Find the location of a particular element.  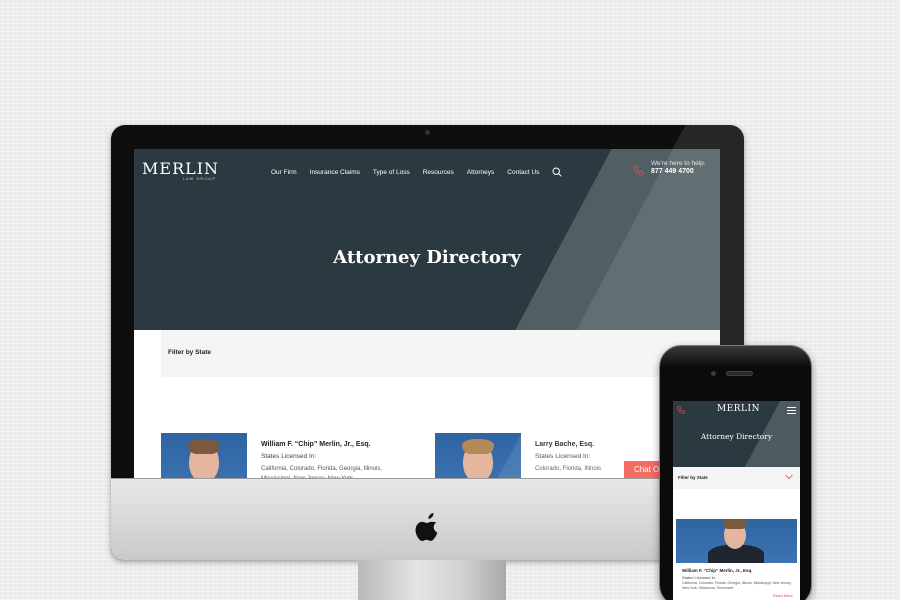

help-contact: We're here to help. 877 449 4700 is located at coordinates (674, 171).